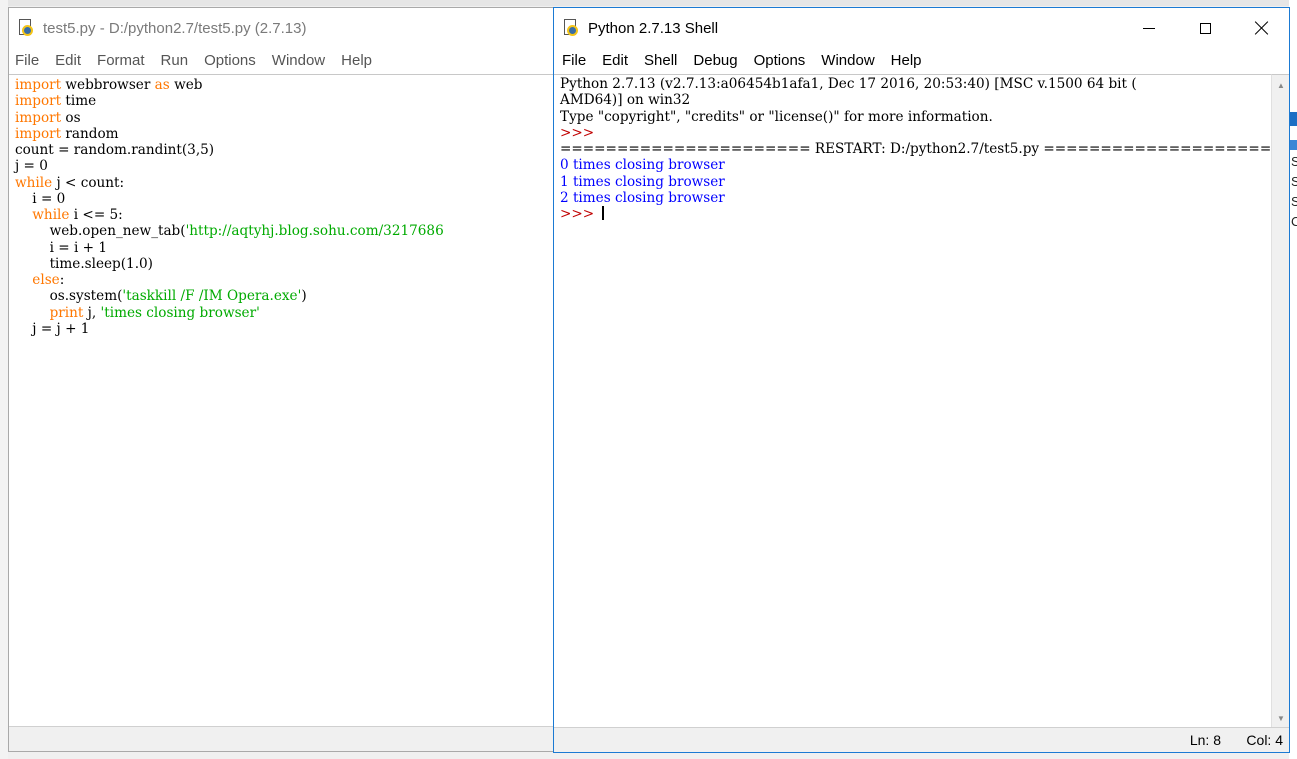 The width and height of the screenshot is (1297, 759). Describe the element at coordinates (108, 85) in the screenshot. I see `code-token: webbrowser` at that location.